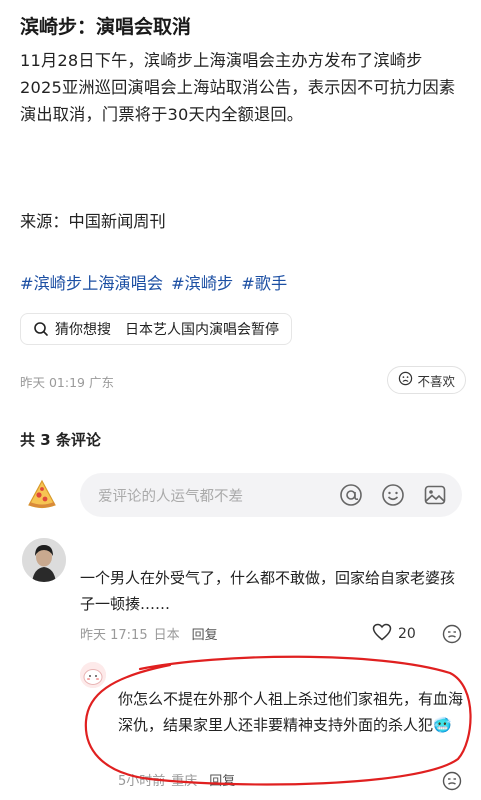 The image size is (481, 800). I want to click on heart-icon, so click(382, 634).